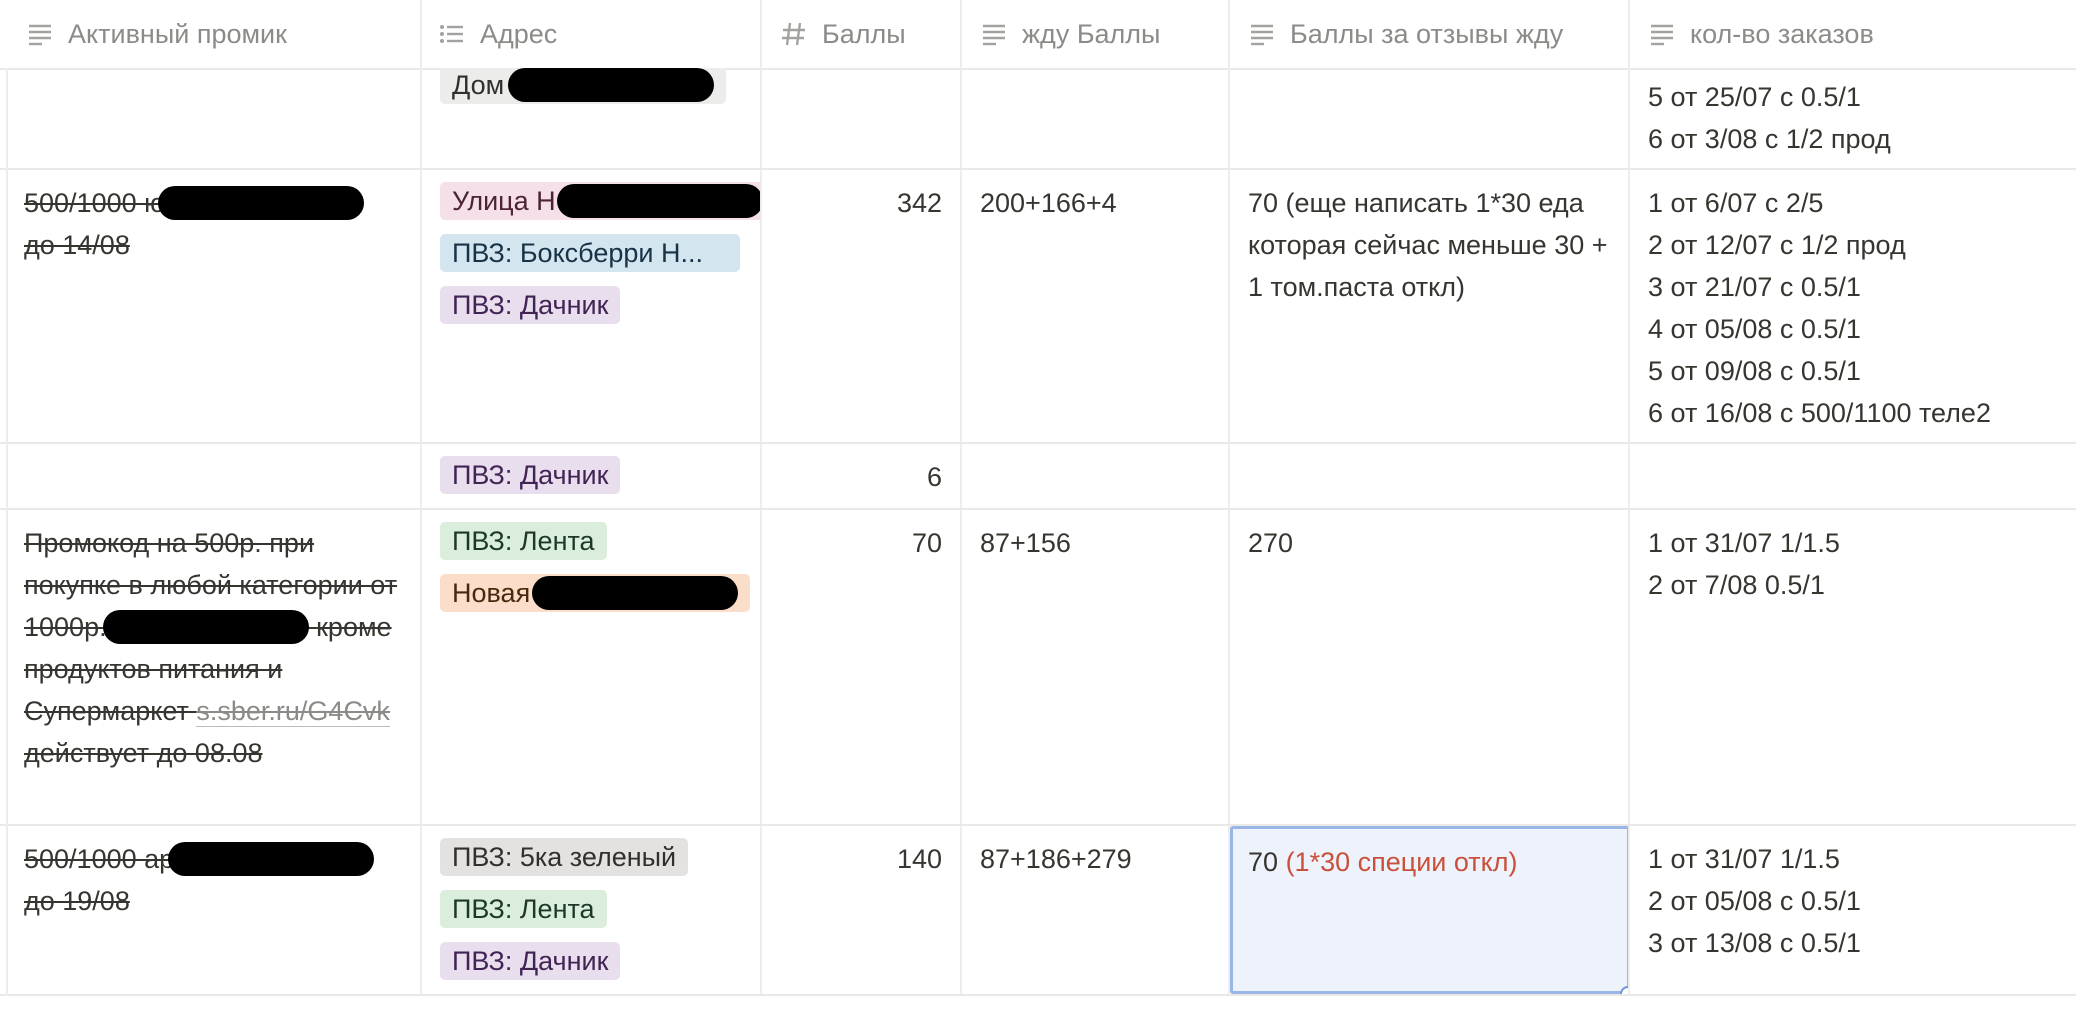 The image size is (2076, 1012). What do you see at coordinates (478, 85) in the screenshot?
I see `tag-label: Дом` at bounding box center [478, 85].